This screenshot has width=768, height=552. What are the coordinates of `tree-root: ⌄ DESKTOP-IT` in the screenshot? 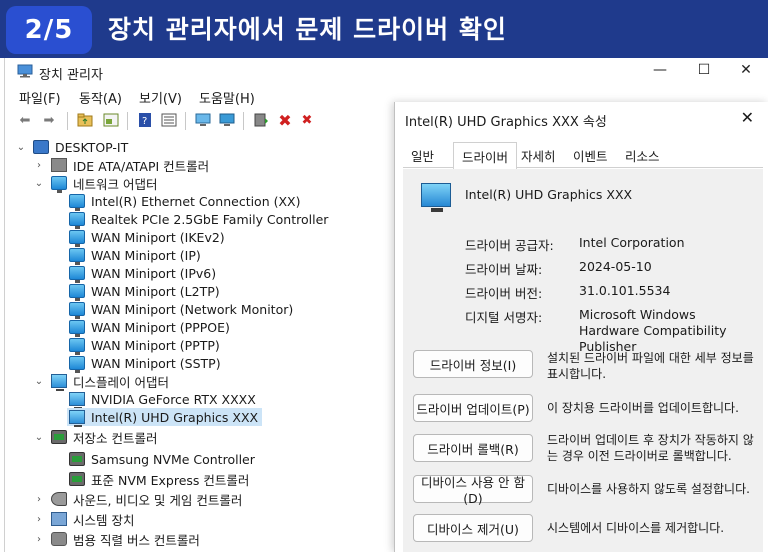 It's located at (71, 147).